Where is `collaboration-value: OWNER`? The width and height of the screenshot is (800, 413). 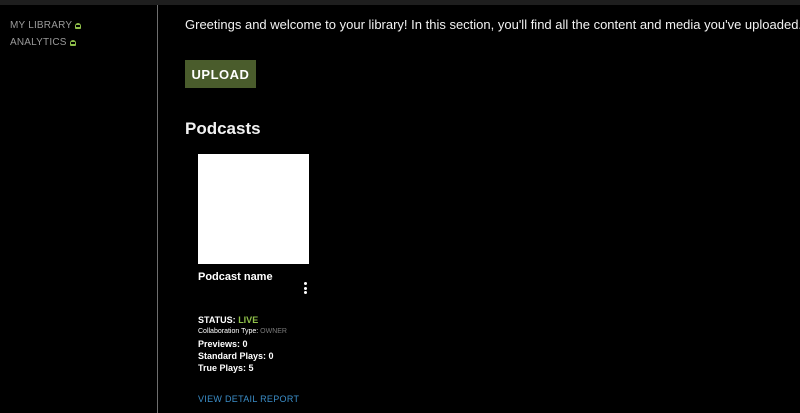 collaboration-value: OWNER is located at coordinates (273, 331).